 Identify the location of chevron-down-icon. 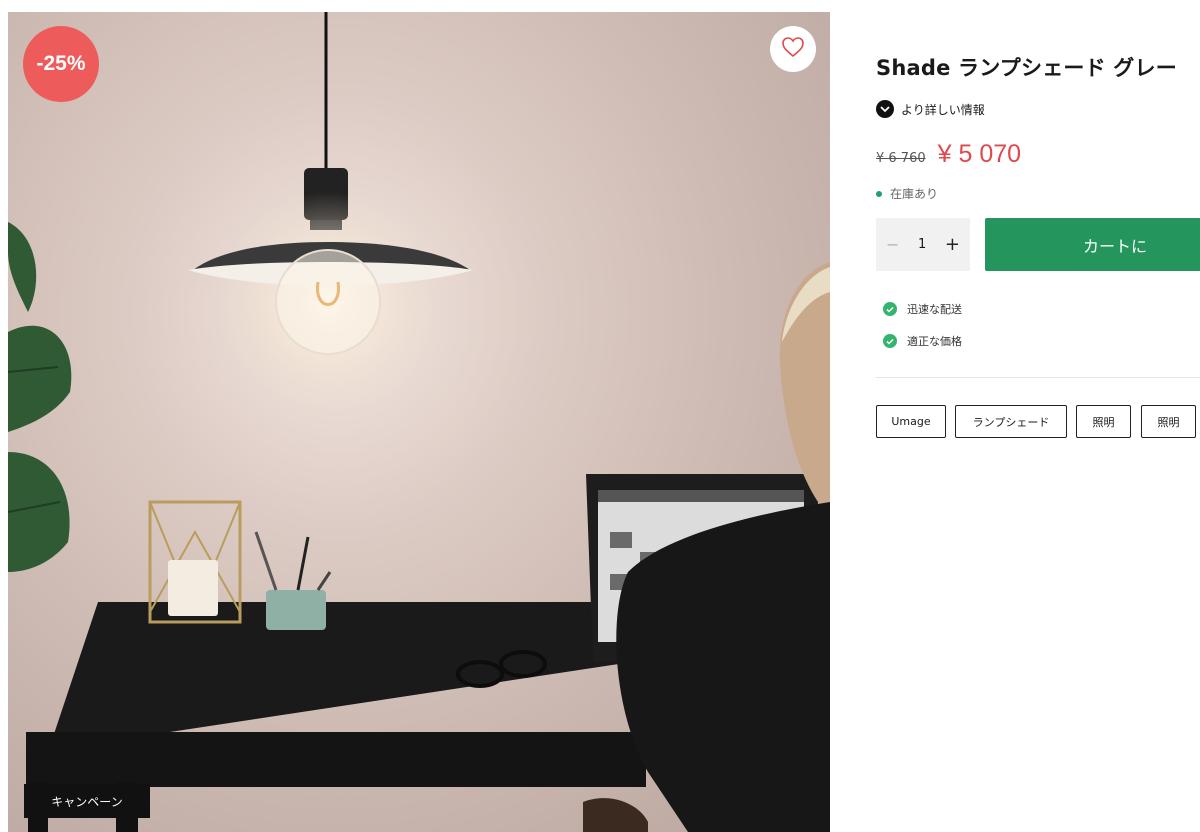
(885, 109).